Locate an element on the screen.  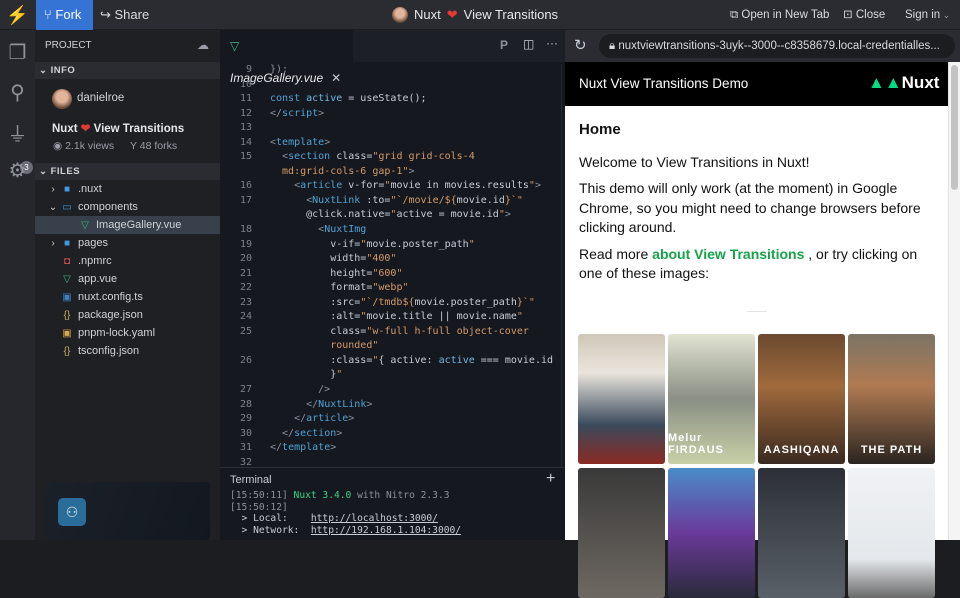
code-token: rounded" is located at coordinates (324, 346).